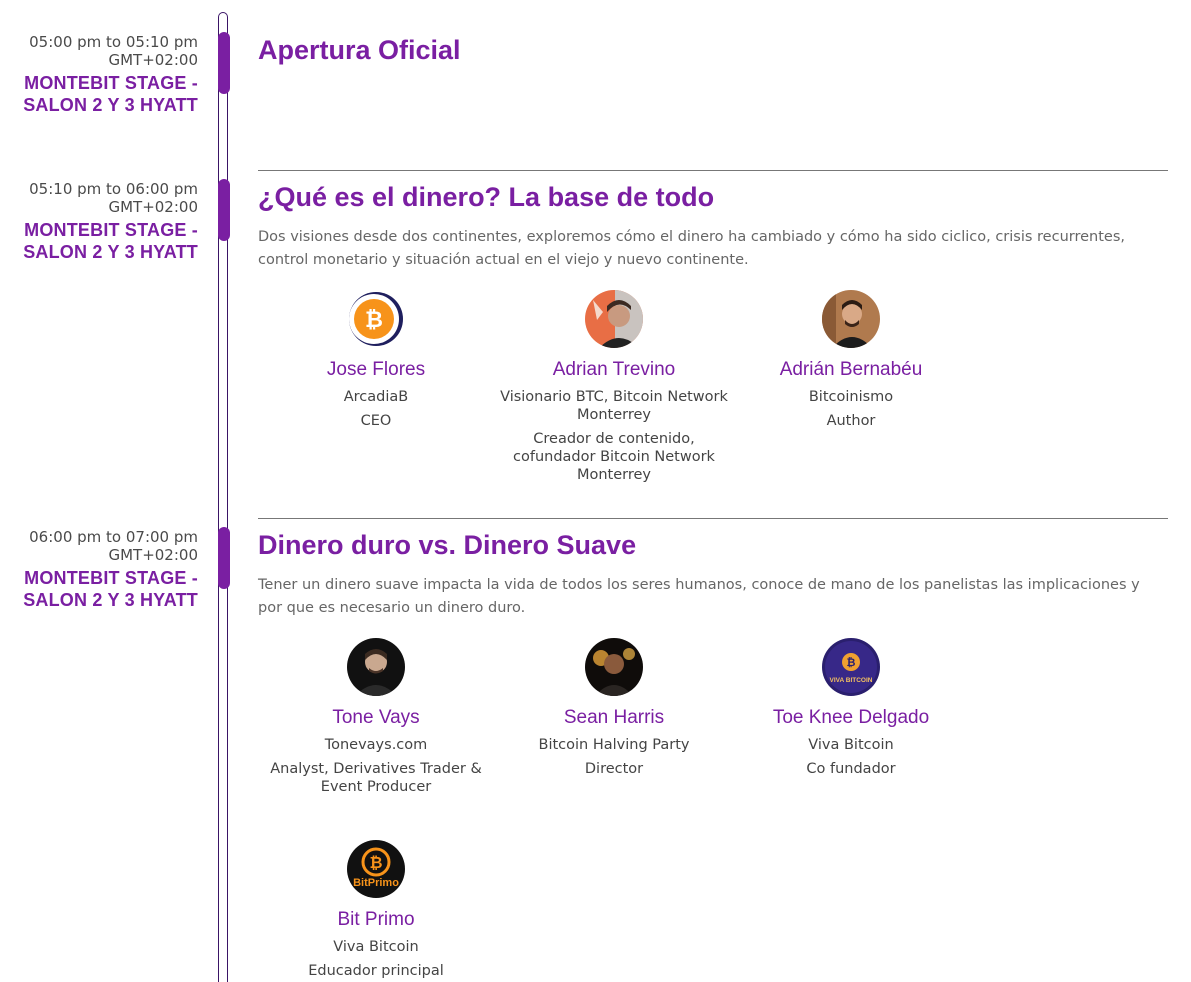 Image resolution: width=1191 pixels, height=982 pixels. I want to click on viva-bitcoin-logo-text: VIVA BITCOIN, so click(851, 680).